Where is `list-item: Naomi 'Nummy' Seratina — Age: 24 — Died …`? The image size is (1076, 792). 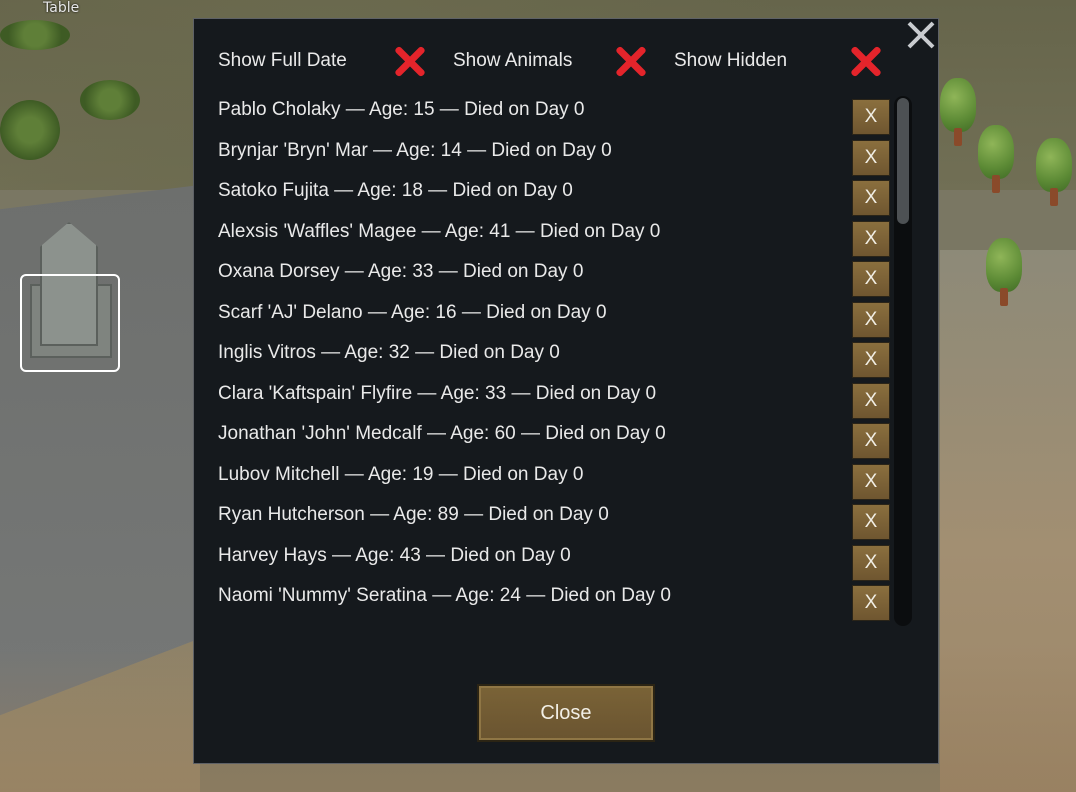 list-item: Naomi 'Nummy' Seratina — Age: 24 — Died … is located at coordinates (444, 595).